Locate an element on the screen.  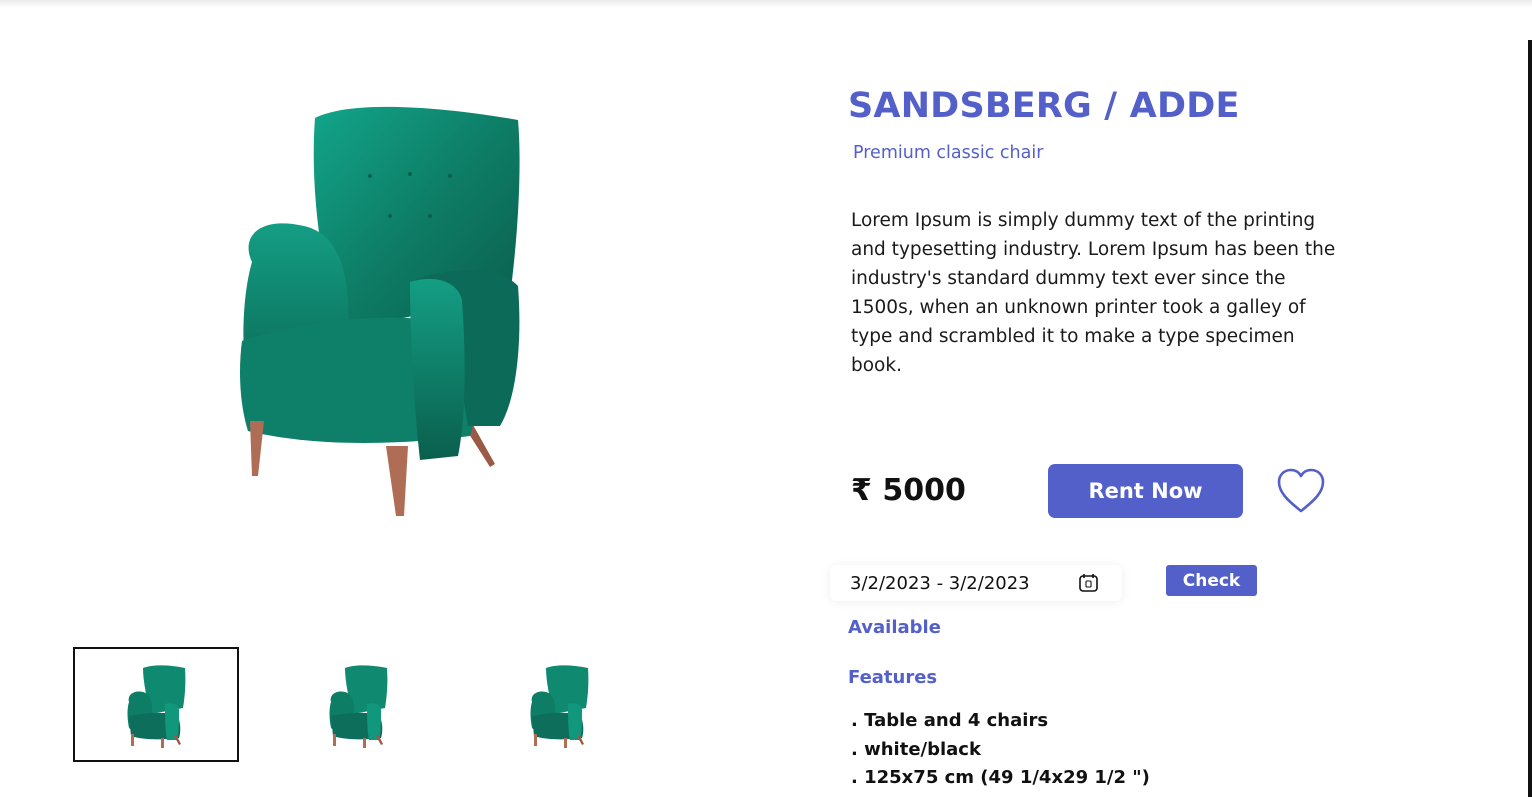
rent-now-button: Rent Now is located at coordinates (1145, 491).